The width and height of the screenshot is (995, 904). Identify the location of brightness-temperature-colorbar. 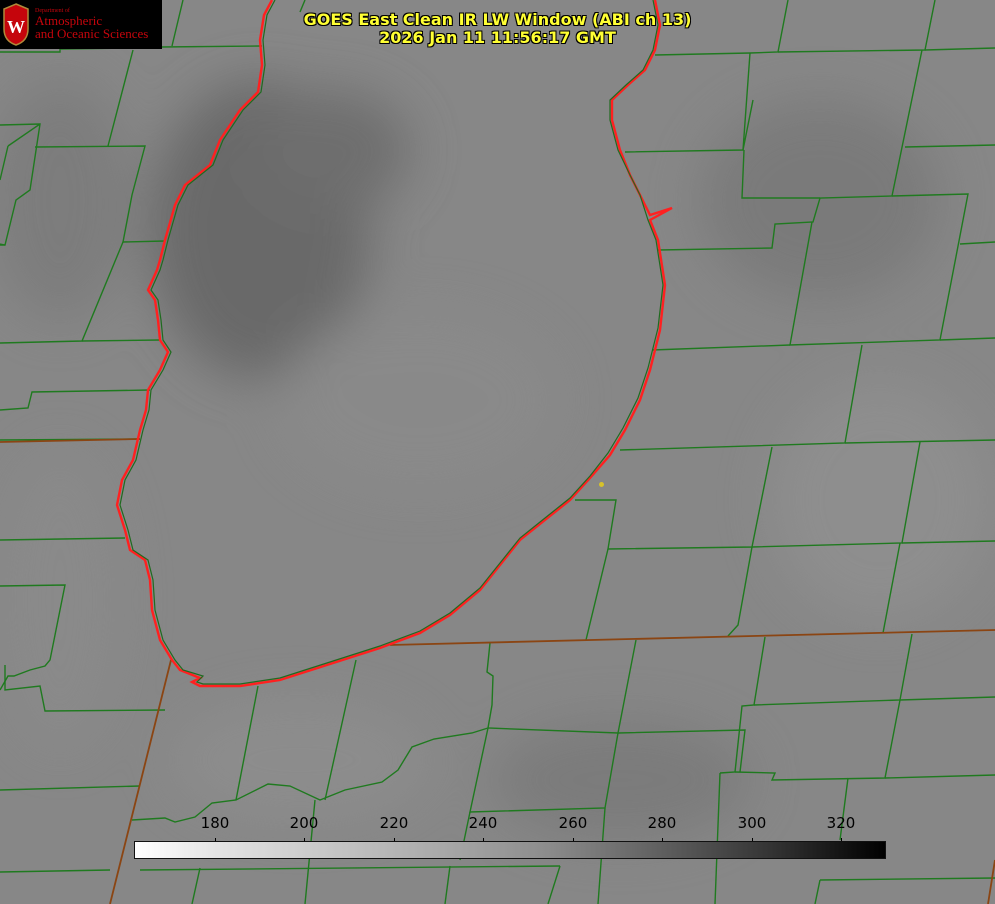
(510, 850).